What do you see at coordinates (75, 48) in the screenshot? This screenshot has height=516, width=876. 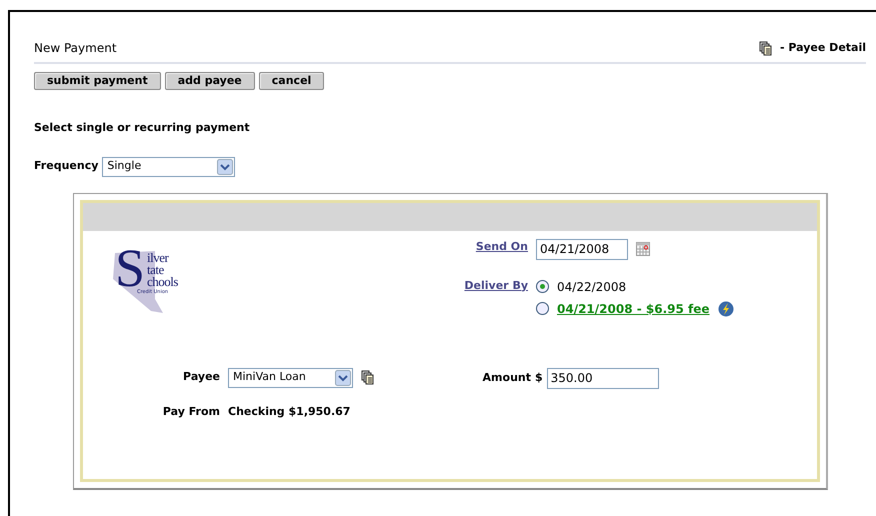 I see `page-title: New Payment` at bounding box center [75, 48].